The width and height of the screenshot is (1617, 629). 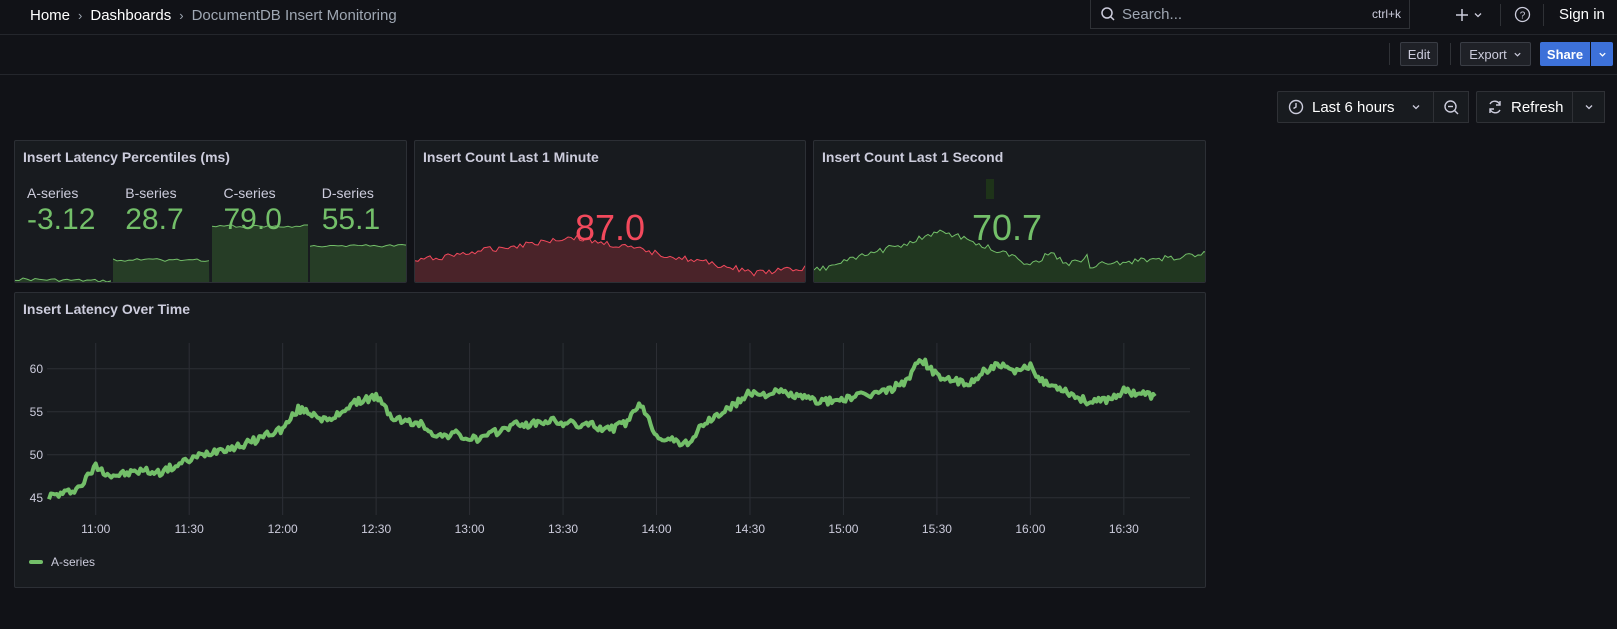 What do you see at coordinates (563, 529) in the screenshot?
I see `x-tick-label: 13:30` at bounding box center [563, 529].